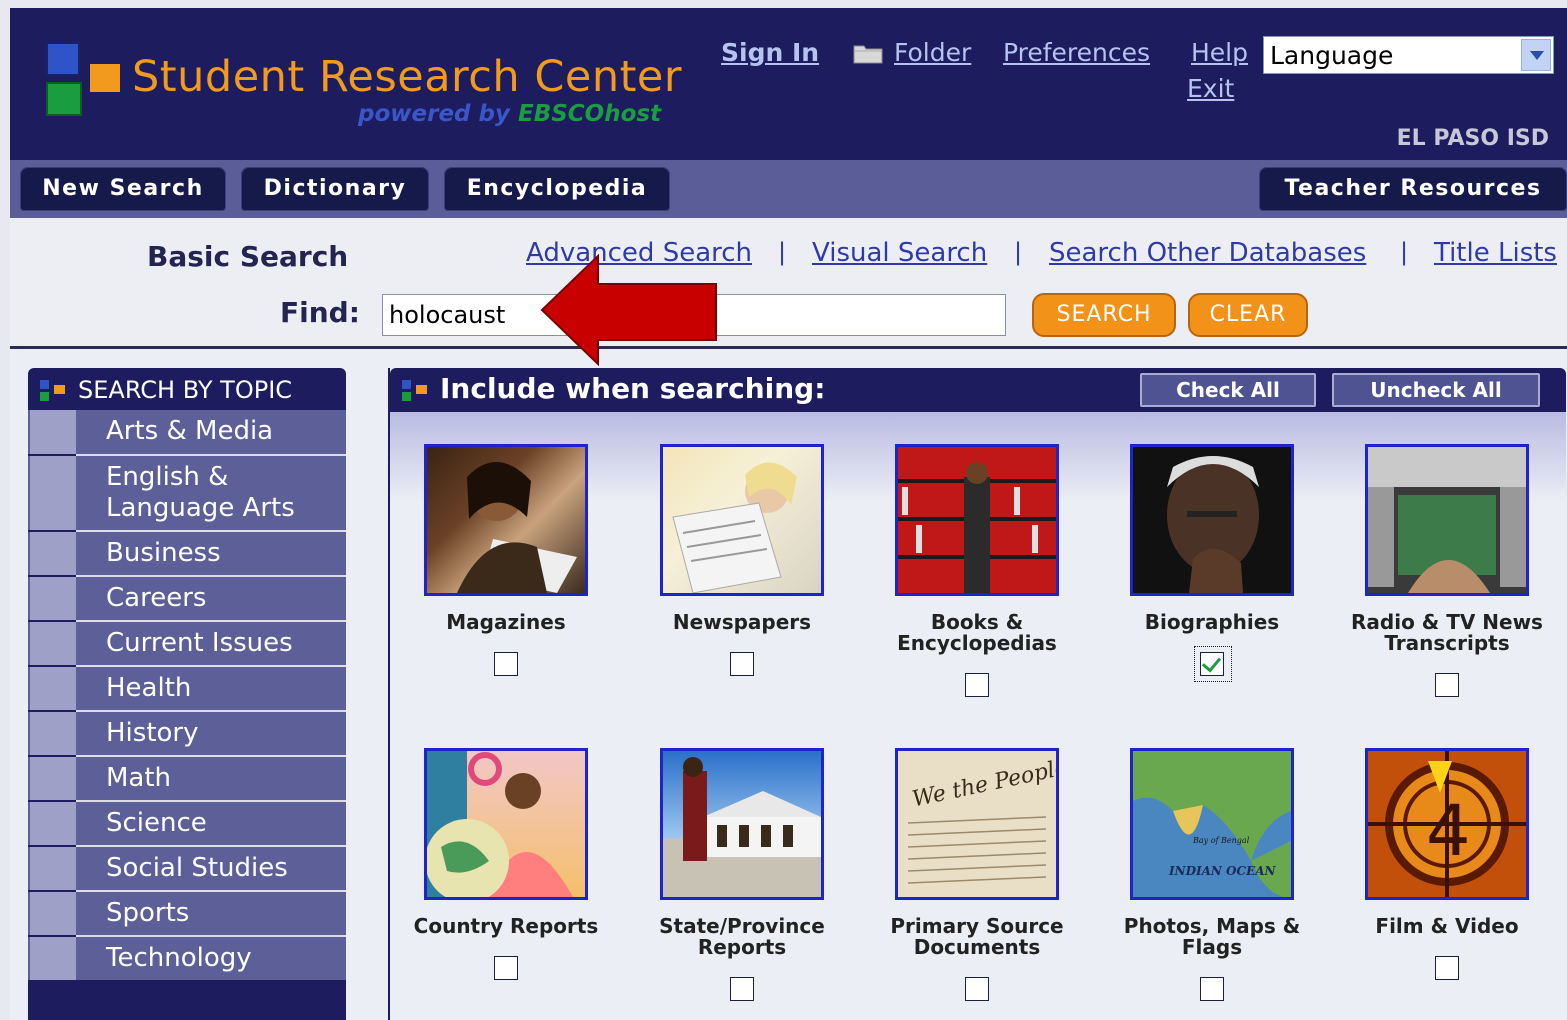  Describe the element at coordinates (868, 53) in the screenshot. I see `folder-icon` at that location.